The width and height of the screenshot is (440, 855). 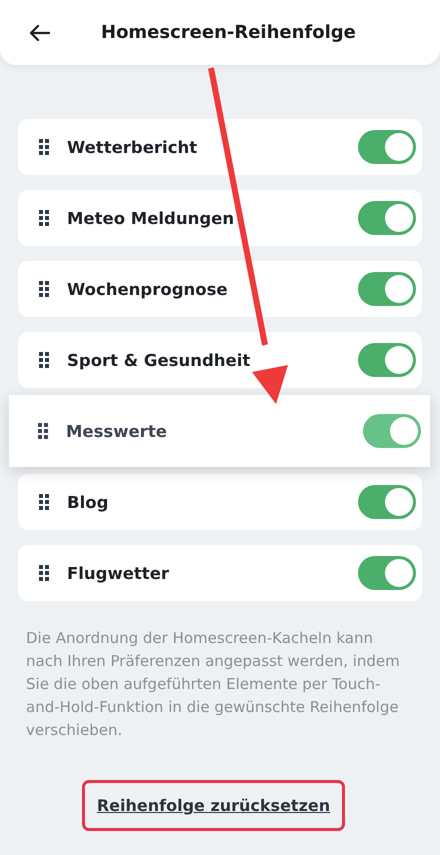 I want to click on tile-label: Flugwetter, so click(x=118, y=573).